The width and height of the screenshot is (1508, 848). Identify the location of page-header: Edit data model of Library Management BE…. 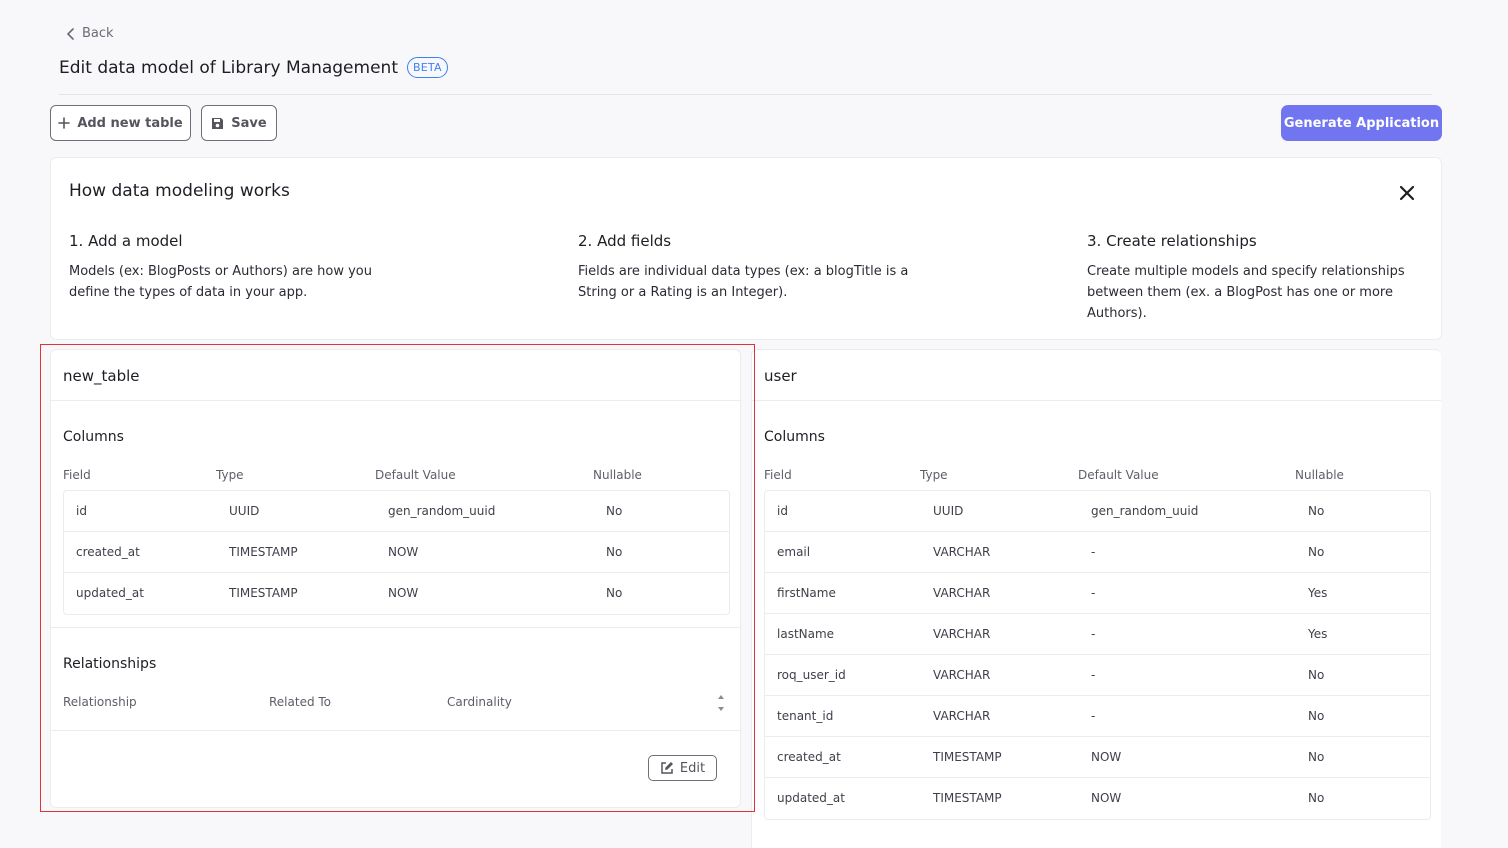
(253, 67).